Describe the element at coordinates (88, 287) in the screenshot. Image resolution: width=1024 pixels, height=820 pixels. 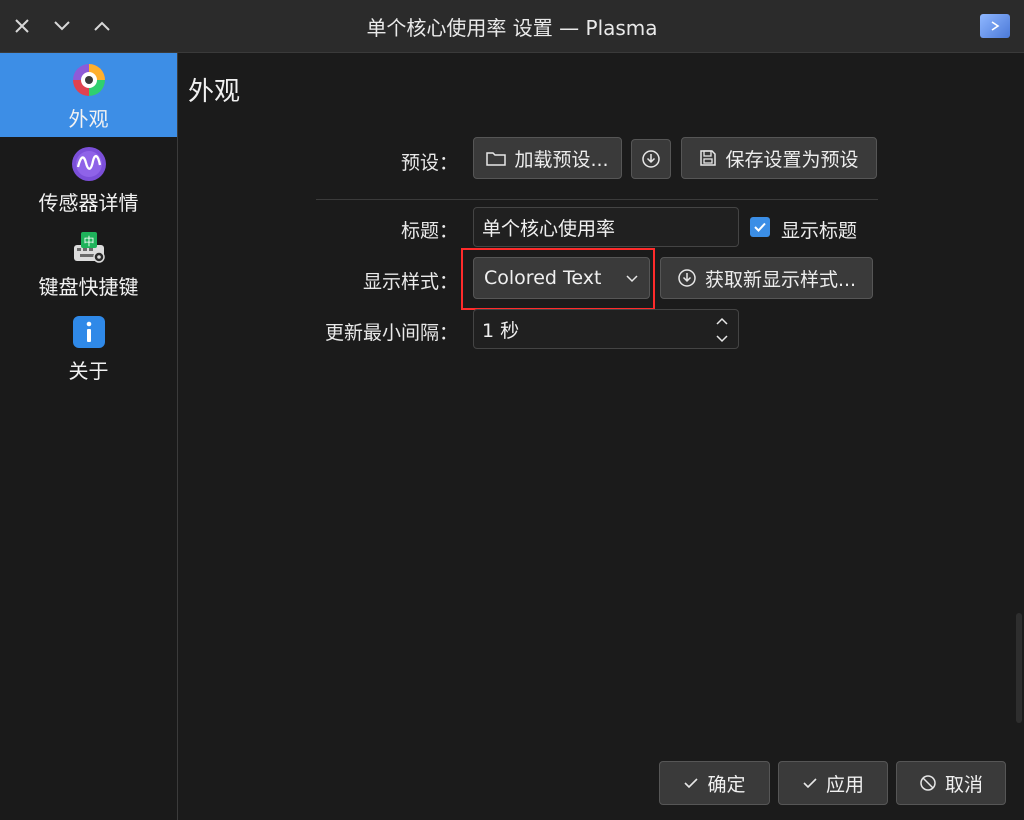
I see `sidebar-item-label: 键盘快捷键` at that location.